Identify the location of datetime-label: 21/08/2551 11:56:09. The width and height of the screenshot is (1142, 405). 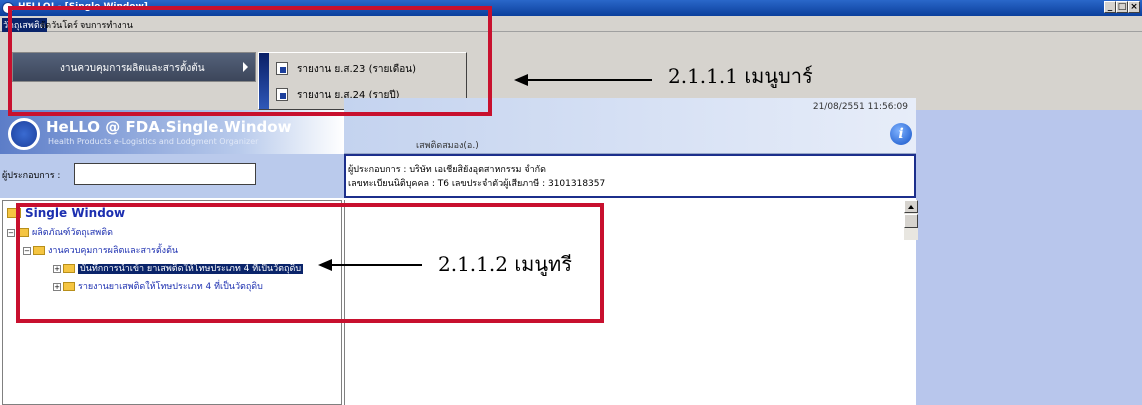
(860, 107).